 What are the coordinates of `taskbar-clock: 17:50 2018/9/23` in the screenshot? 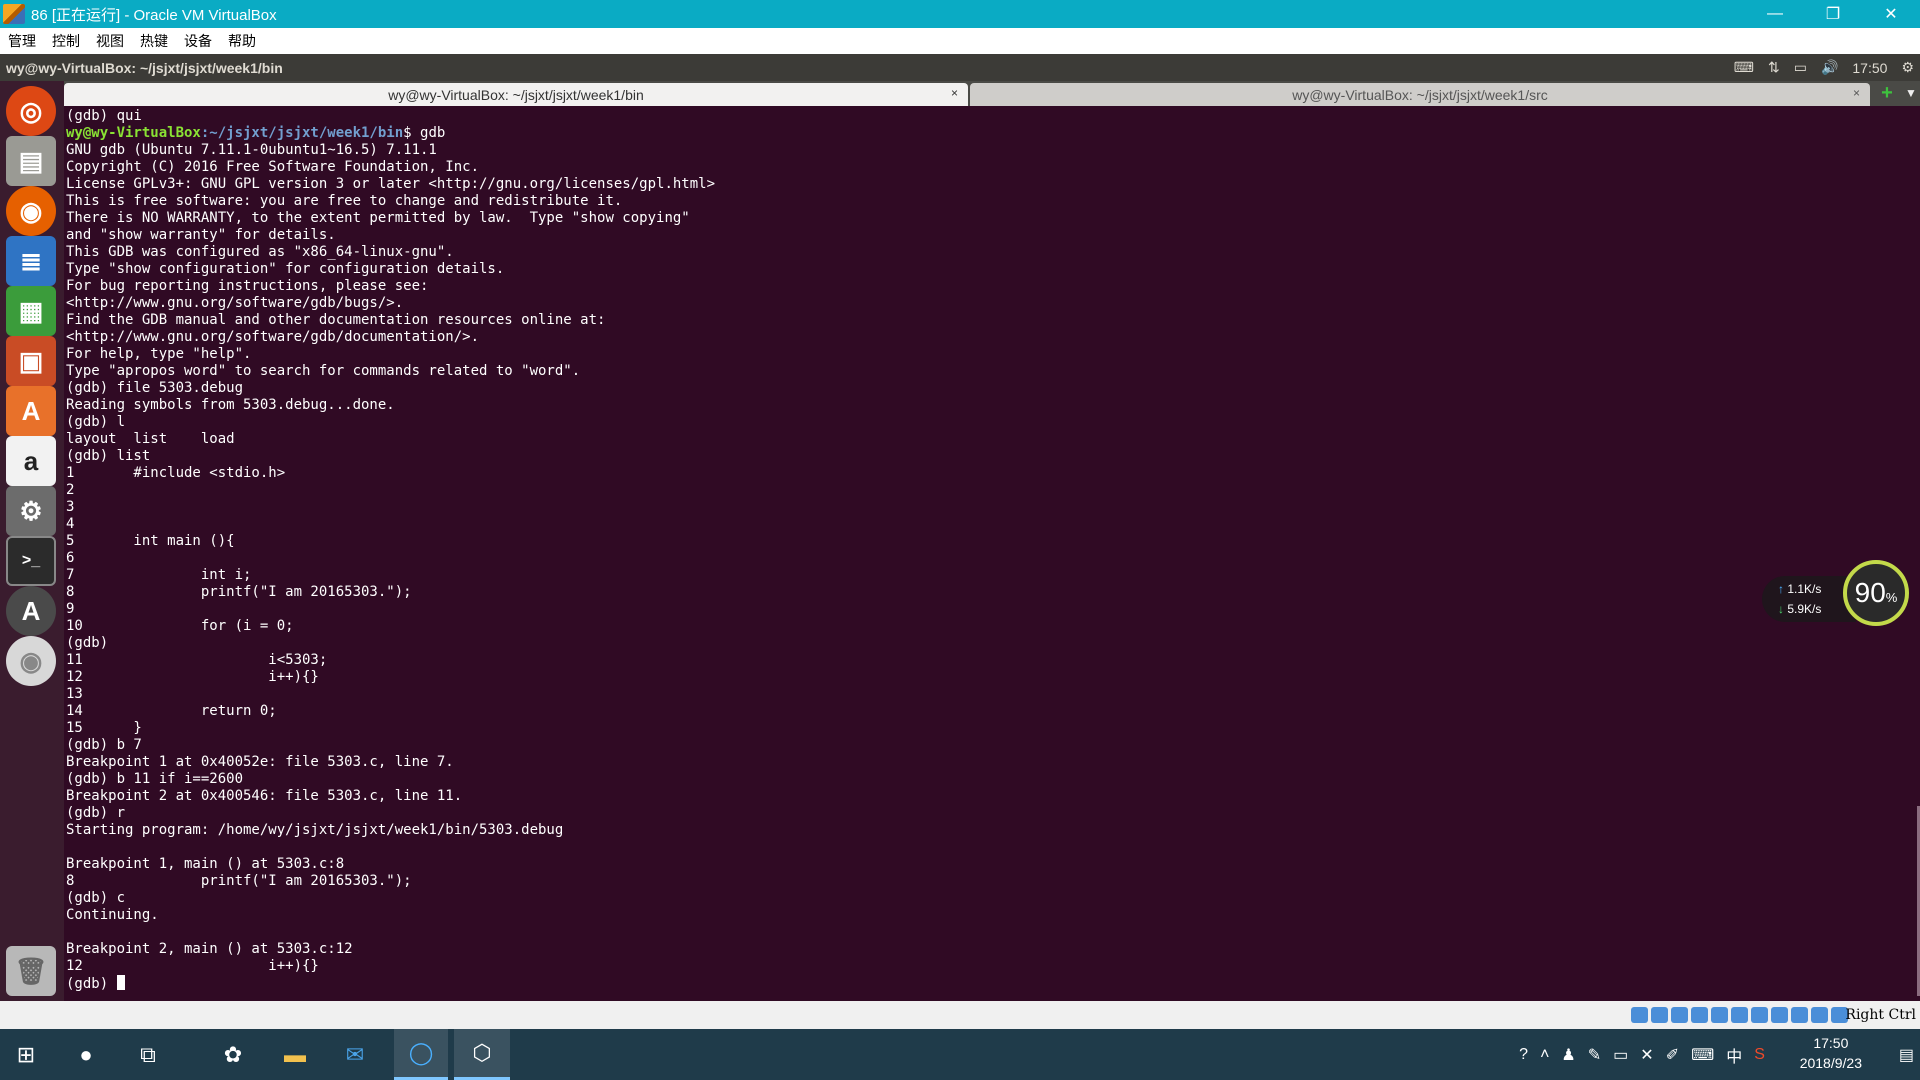 It's located at (1831, 1053).